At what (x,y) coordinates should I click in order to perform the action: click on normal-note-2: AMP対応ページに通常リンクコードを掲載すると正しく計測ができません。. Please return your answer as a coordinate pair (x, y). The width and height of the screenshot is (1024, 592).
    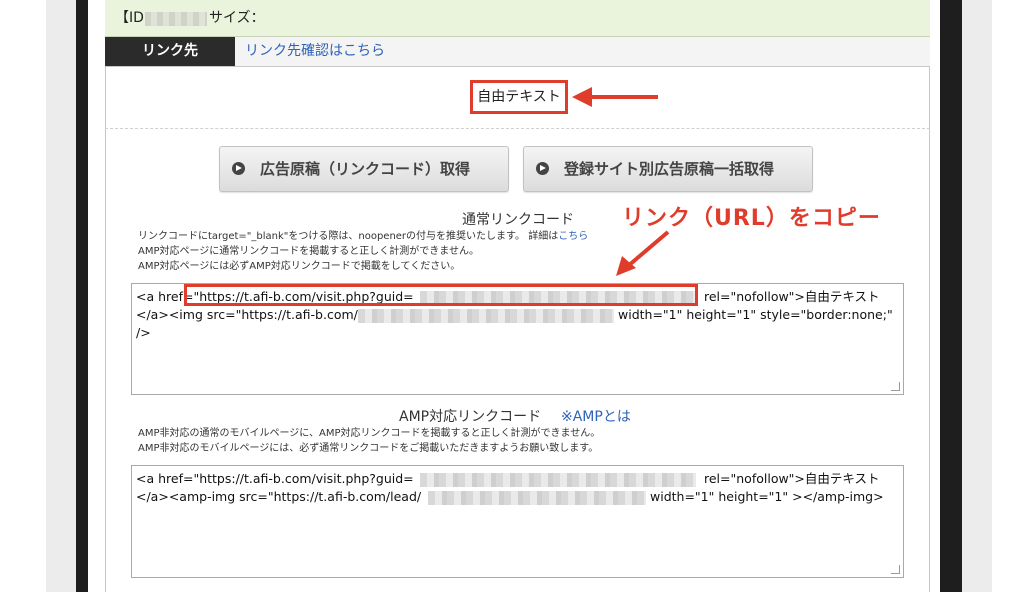
    Looking at the image, I should click on (308, 251).